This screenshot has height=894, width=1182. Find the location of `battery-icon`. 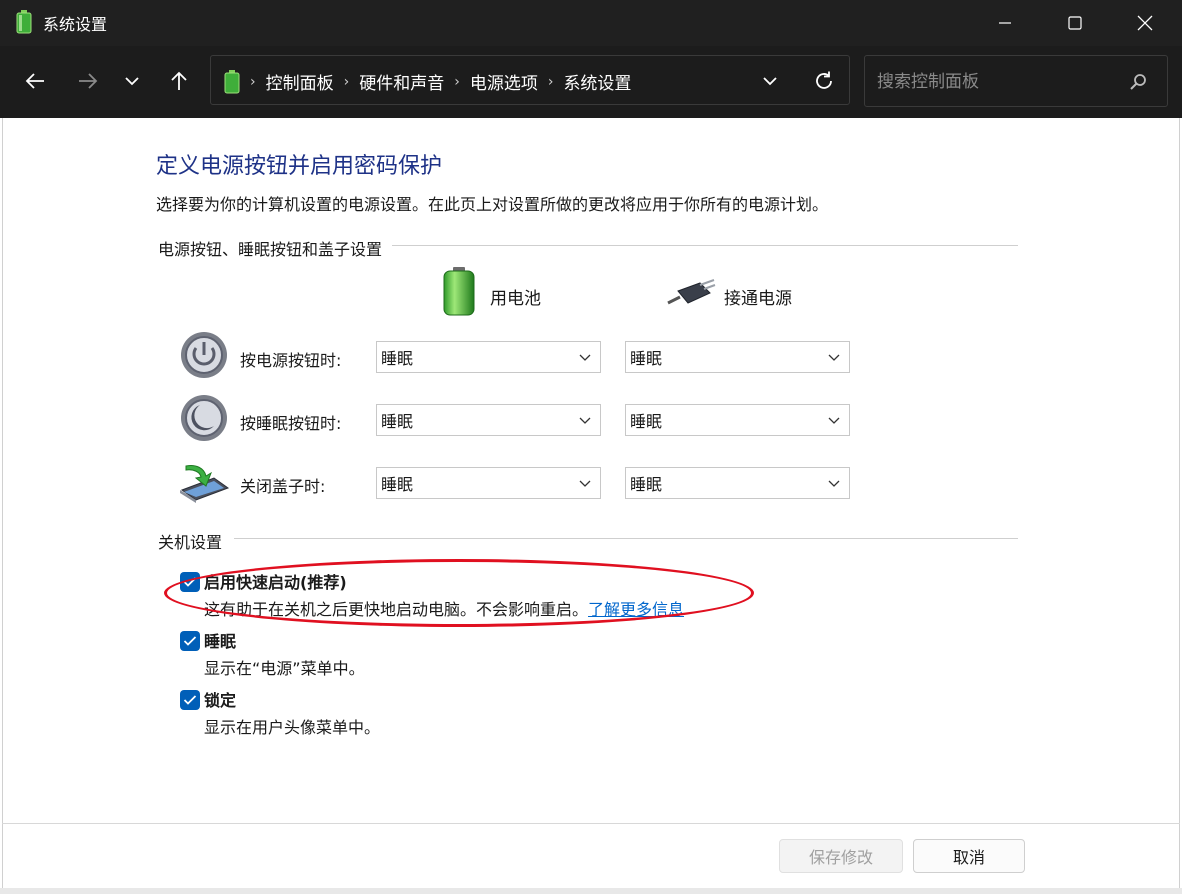

battery-icon is located at coordinates (459, 294).